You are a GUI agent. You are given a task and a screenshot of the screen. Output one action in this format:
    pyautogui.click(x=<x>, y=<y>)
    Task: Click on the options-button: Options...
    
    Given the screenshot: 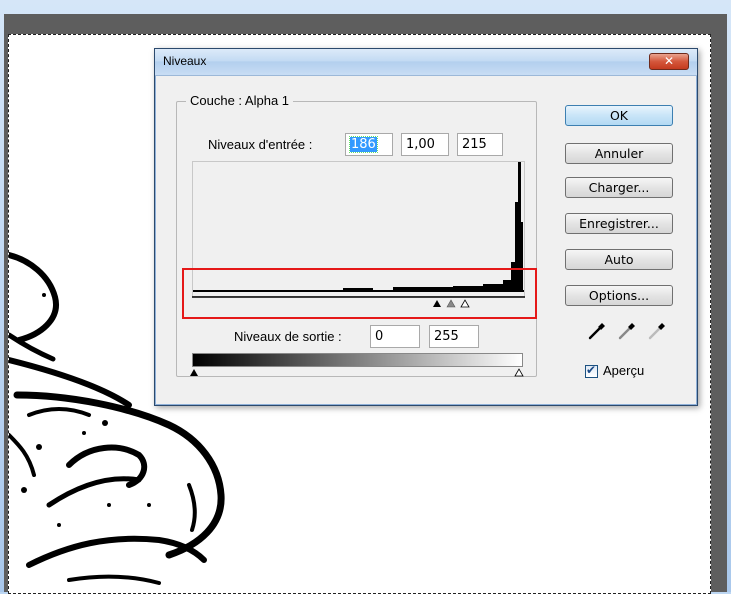 What is the action you would take?
    pyautogui.click(x=619, y=295)
    